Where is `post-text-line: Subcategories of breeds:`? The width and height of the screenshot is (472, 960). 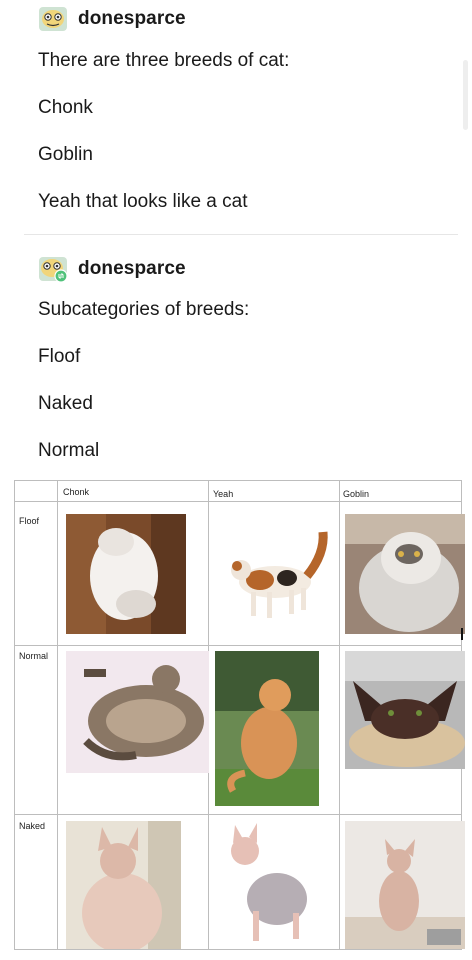
post-text-line: Subcategories of breeds: is located at coordinates (144, 309).